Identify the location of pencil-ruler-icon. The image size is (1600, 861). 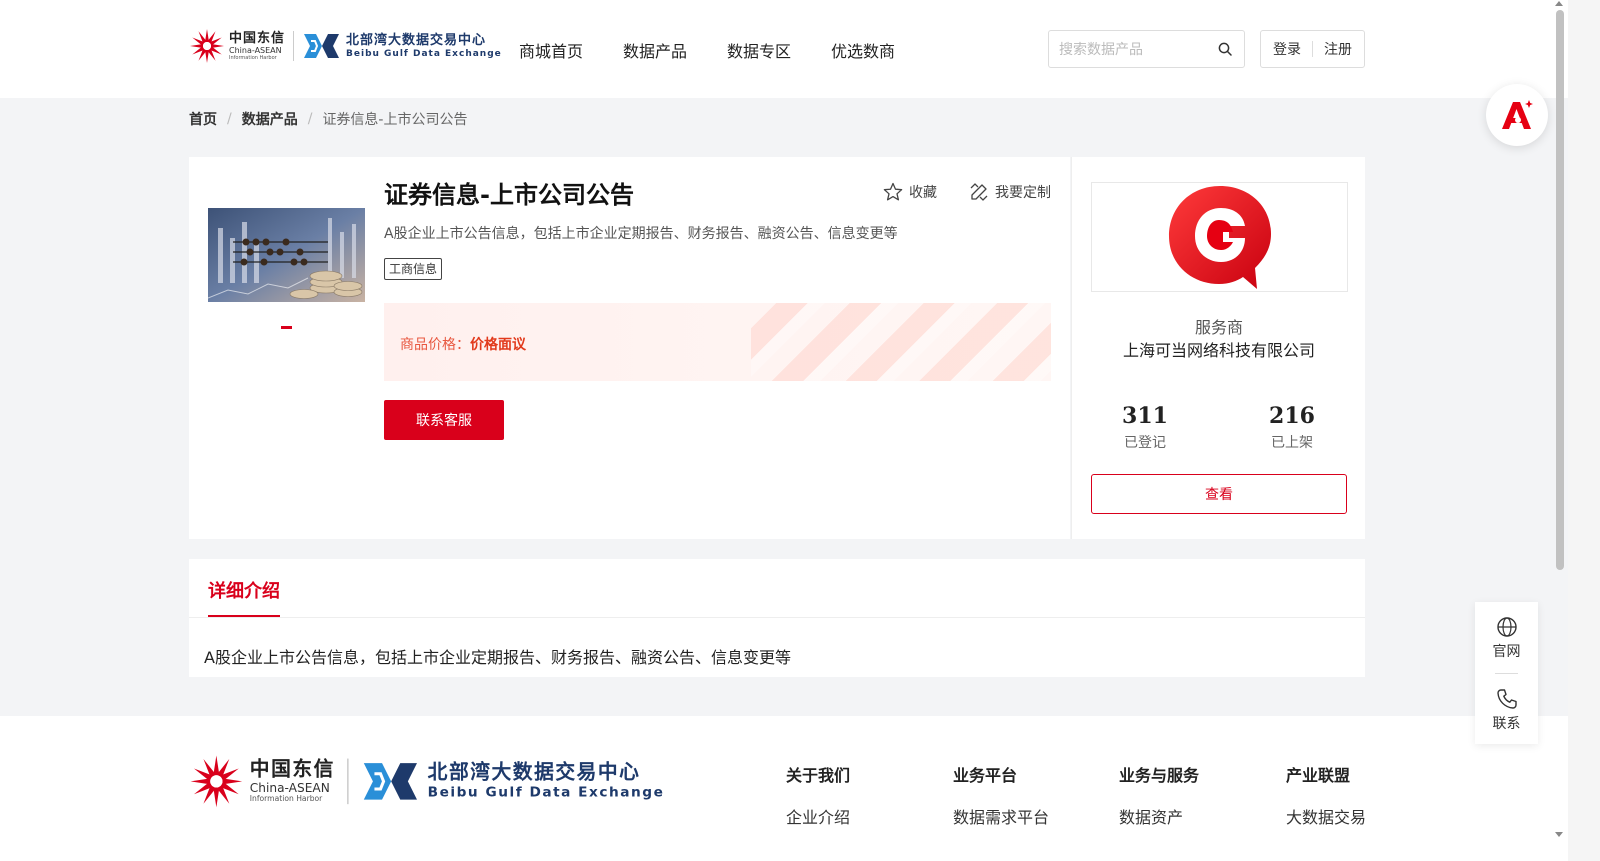
(979, 192).